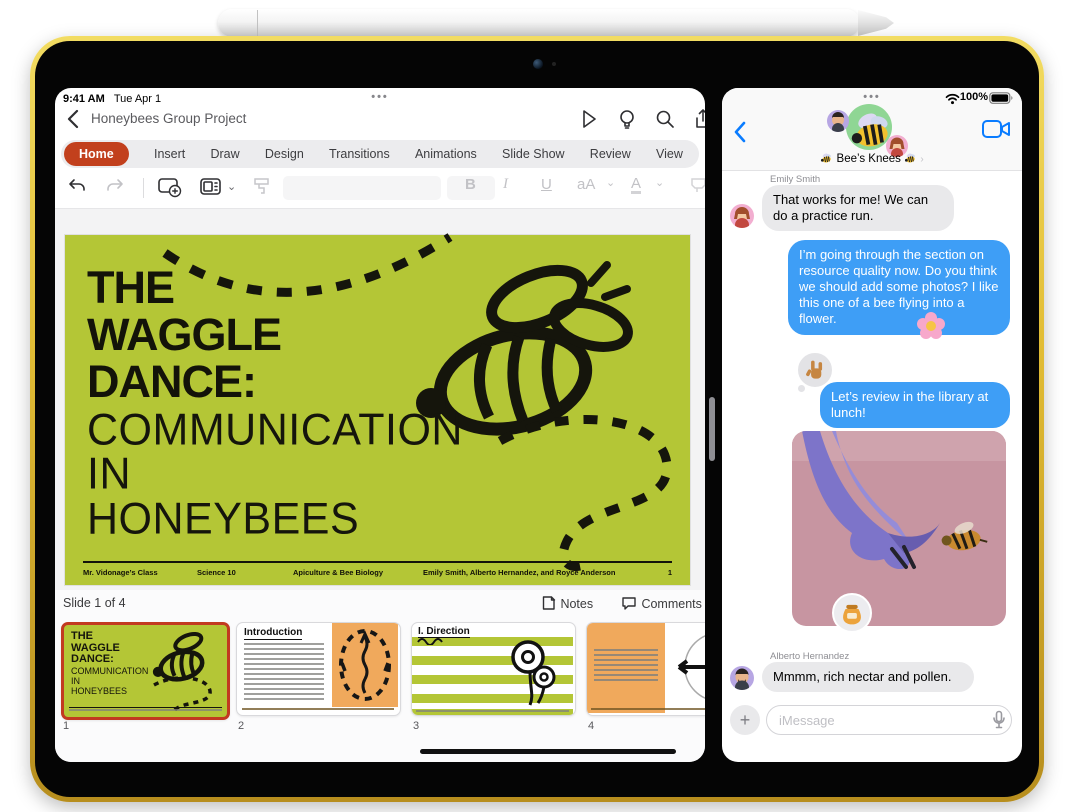 The width and height of the screenshot is (1072, 812). Describe the element at coordinates (589, 121) in the screenshot. I see `present-button` at that location.